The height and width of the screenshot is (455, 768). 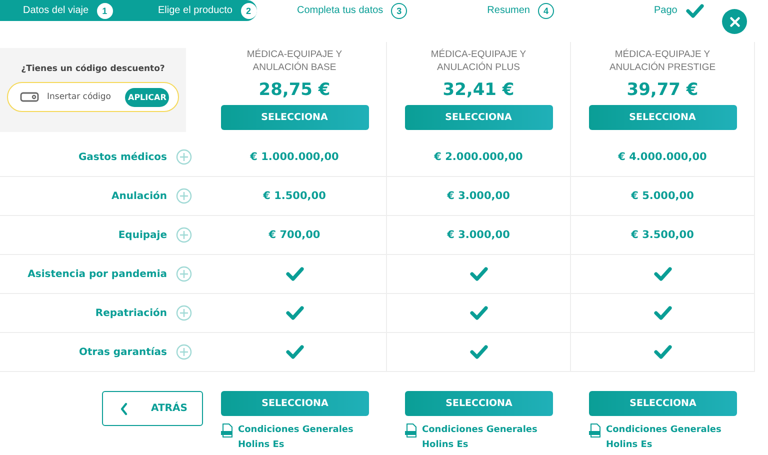 What do you see at coordinates (662, 157) in the screenshot?
I see `coverage-value: € 4.000.000,00` at bounding box center [662, 157].